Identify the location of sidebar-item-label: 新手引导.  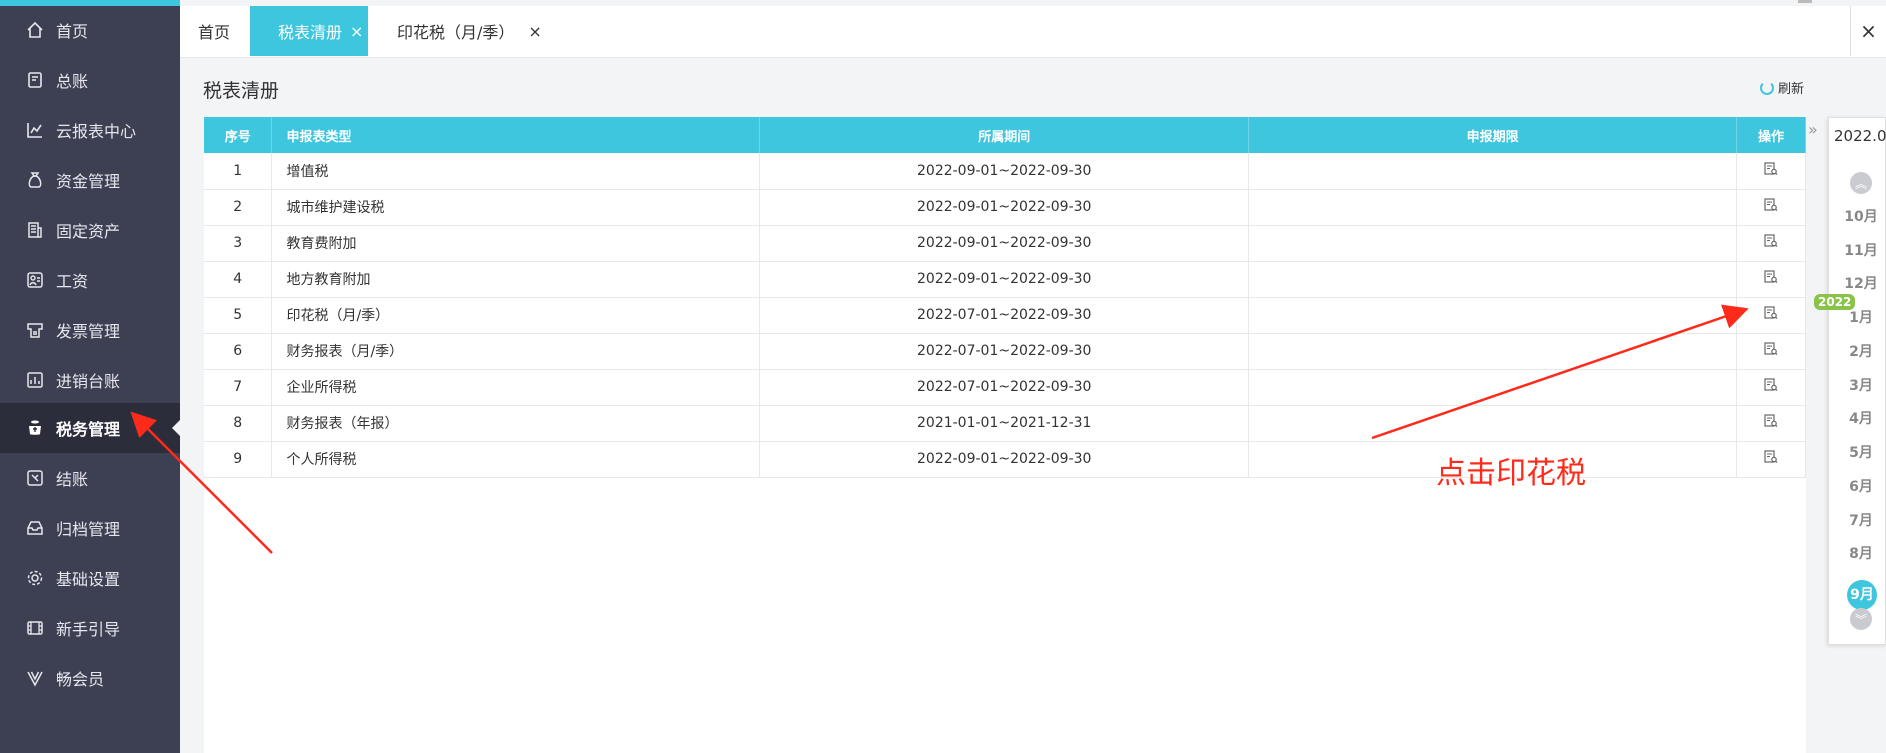
(88, 629).